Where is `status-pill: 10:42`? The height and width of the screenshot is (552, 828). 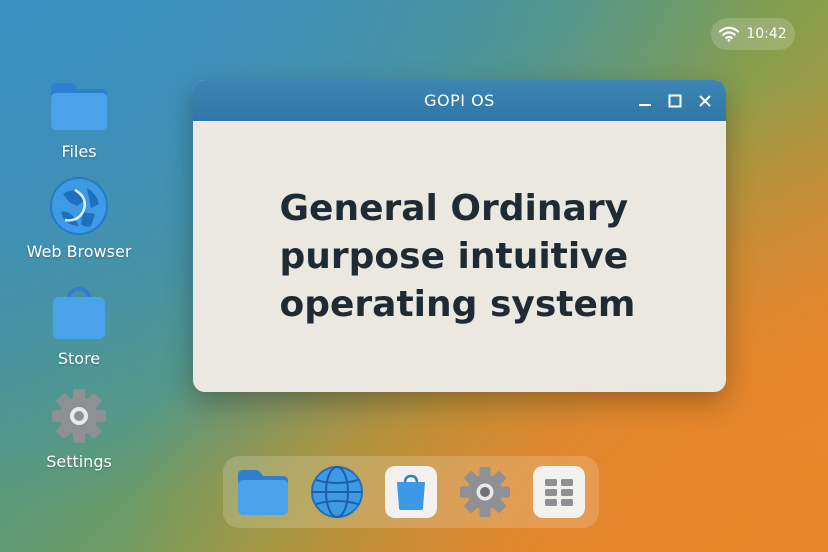 status-pill: 10:42 is located at coordinates (753, 34).